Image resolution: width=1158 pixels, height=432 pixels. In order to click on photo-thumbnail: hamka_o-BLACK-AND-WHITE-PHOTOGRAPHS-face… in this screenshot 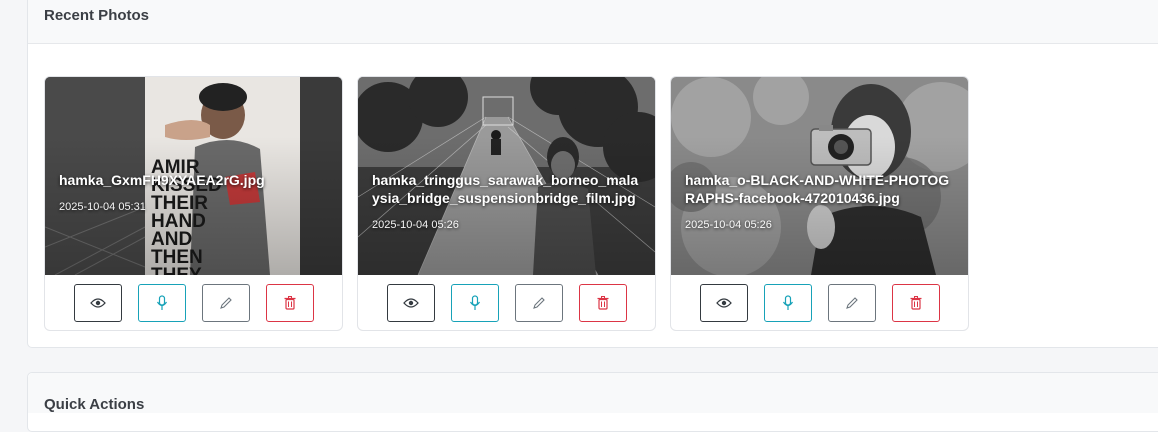, I will do `click(819, 176)`.